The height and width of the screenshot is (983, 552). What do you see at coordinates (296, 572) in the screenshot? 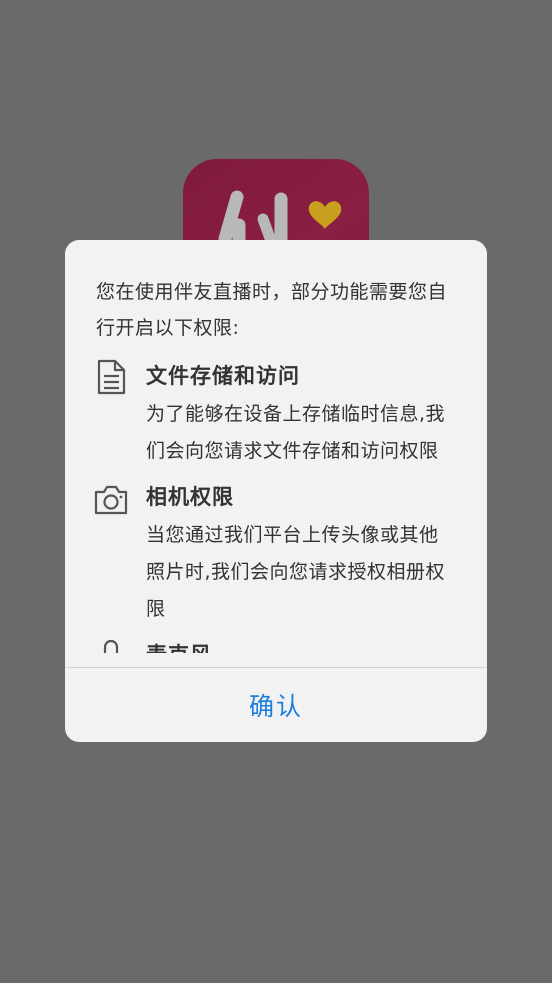
I see `permission-description: 当您通过我们平台上传头像或其他照片时,我们会向您请求授权相册权限` at bounding box center [296, 572].